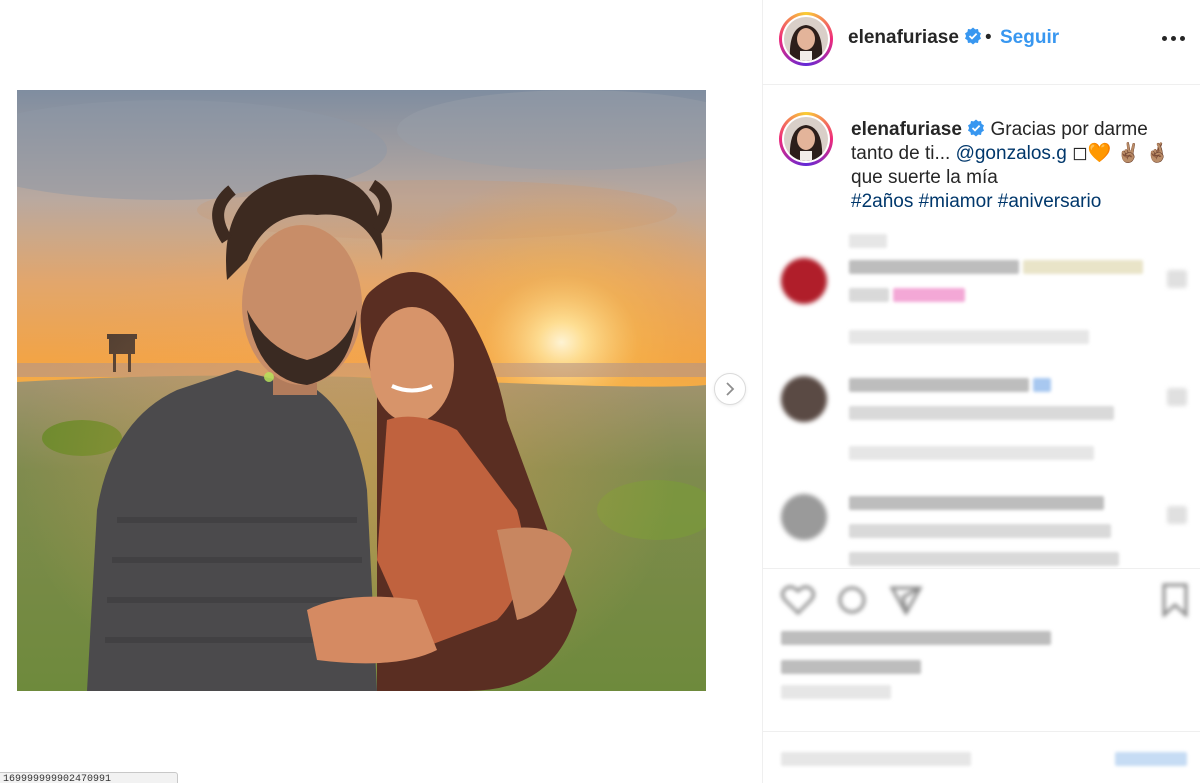 The width and height of the screenshot is (1200, 783). I want to click on heart-icon, so click(798, 600).